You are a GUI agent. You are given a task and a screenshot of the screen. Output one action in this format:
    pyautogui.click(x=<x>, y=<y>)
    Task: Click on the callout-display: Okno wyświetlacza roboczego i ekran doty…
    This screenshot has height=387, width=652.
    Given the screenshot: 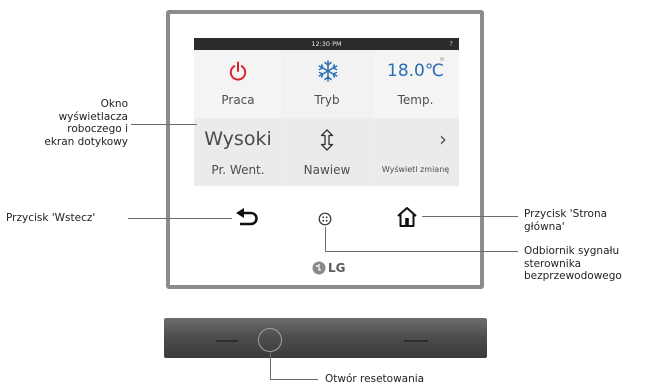 What is the action you would take?
    pyautogui.click(x=86, y=123)
    